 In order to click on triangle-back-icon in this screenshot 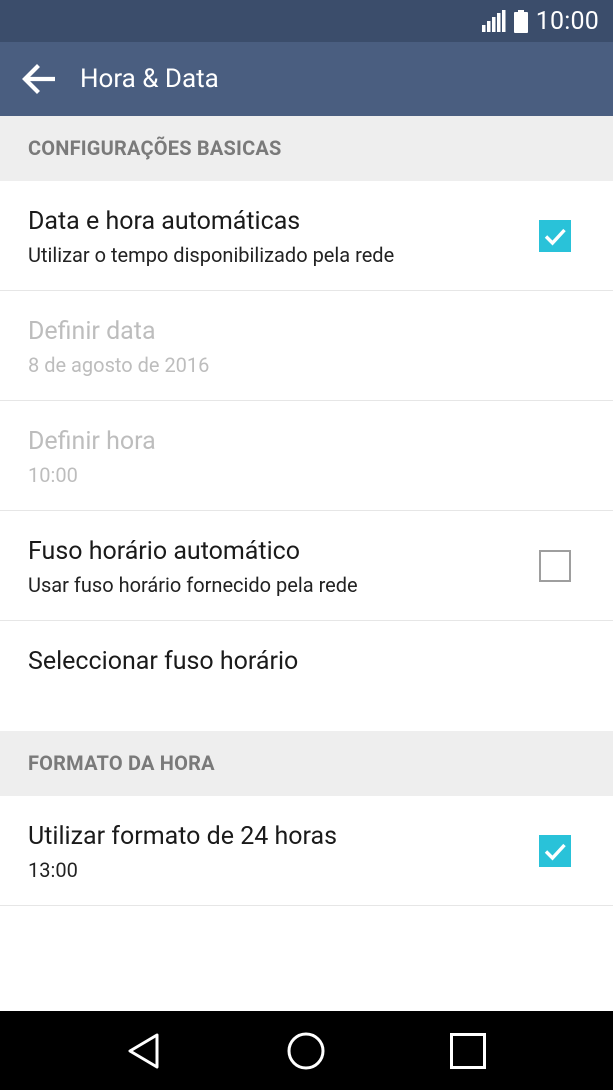, I will do `click(143, 1050)`.